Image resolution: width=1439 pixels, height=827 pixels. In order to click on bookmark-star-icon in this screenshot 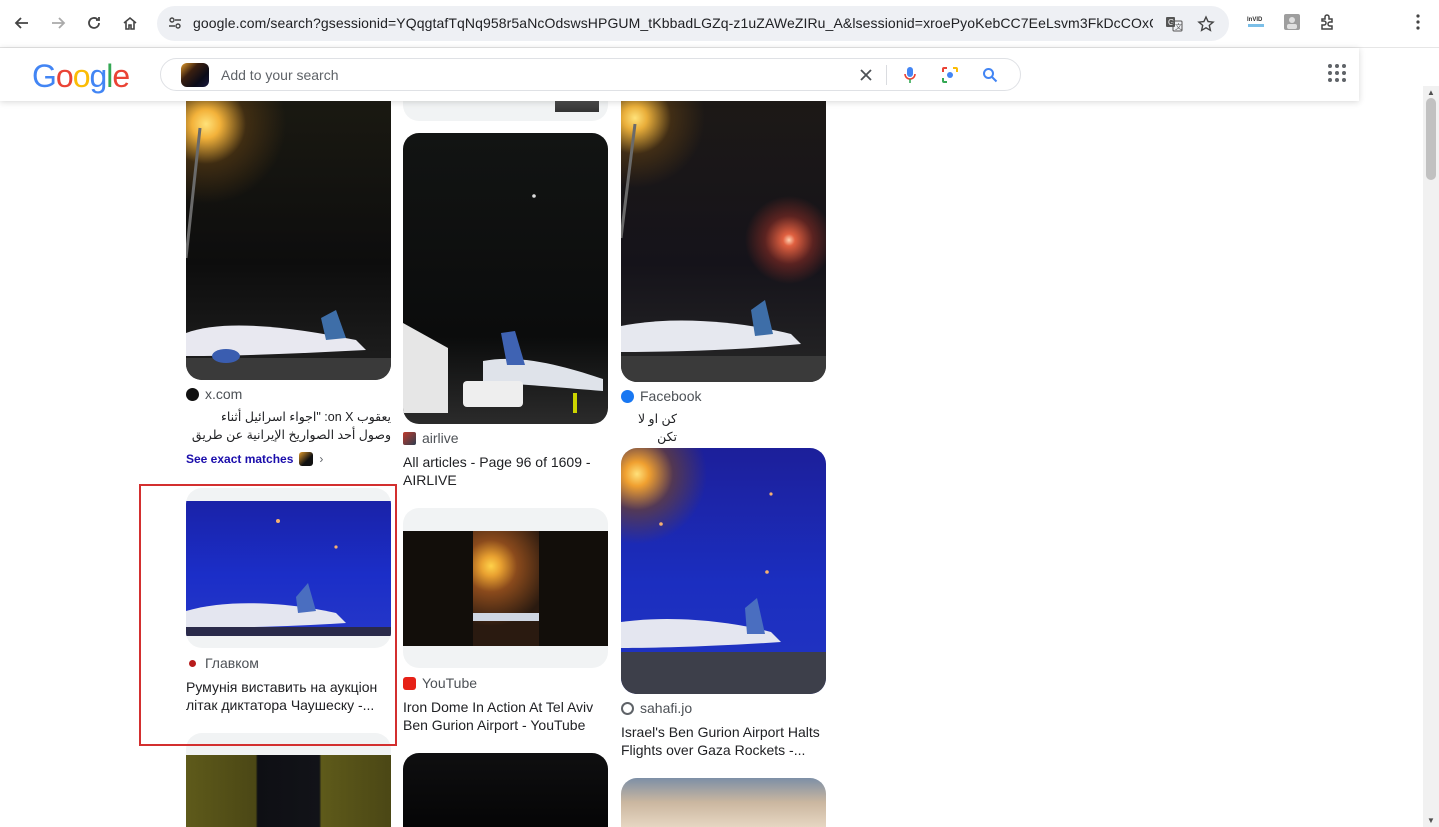, I will do `click(1206, 24)`.